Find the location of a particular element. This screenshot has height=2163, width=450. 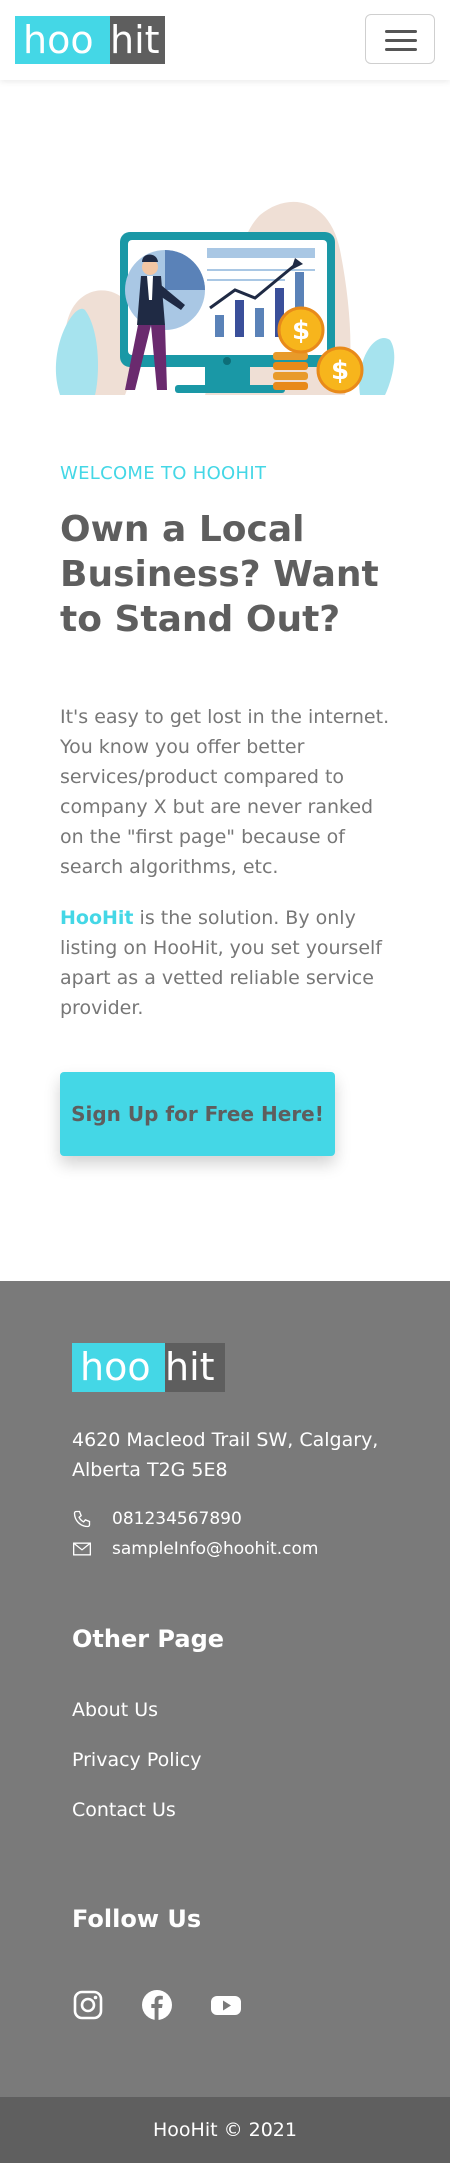

footer-link-privacy-policy: Privacy Policy is located at coordinates (136, 1760).